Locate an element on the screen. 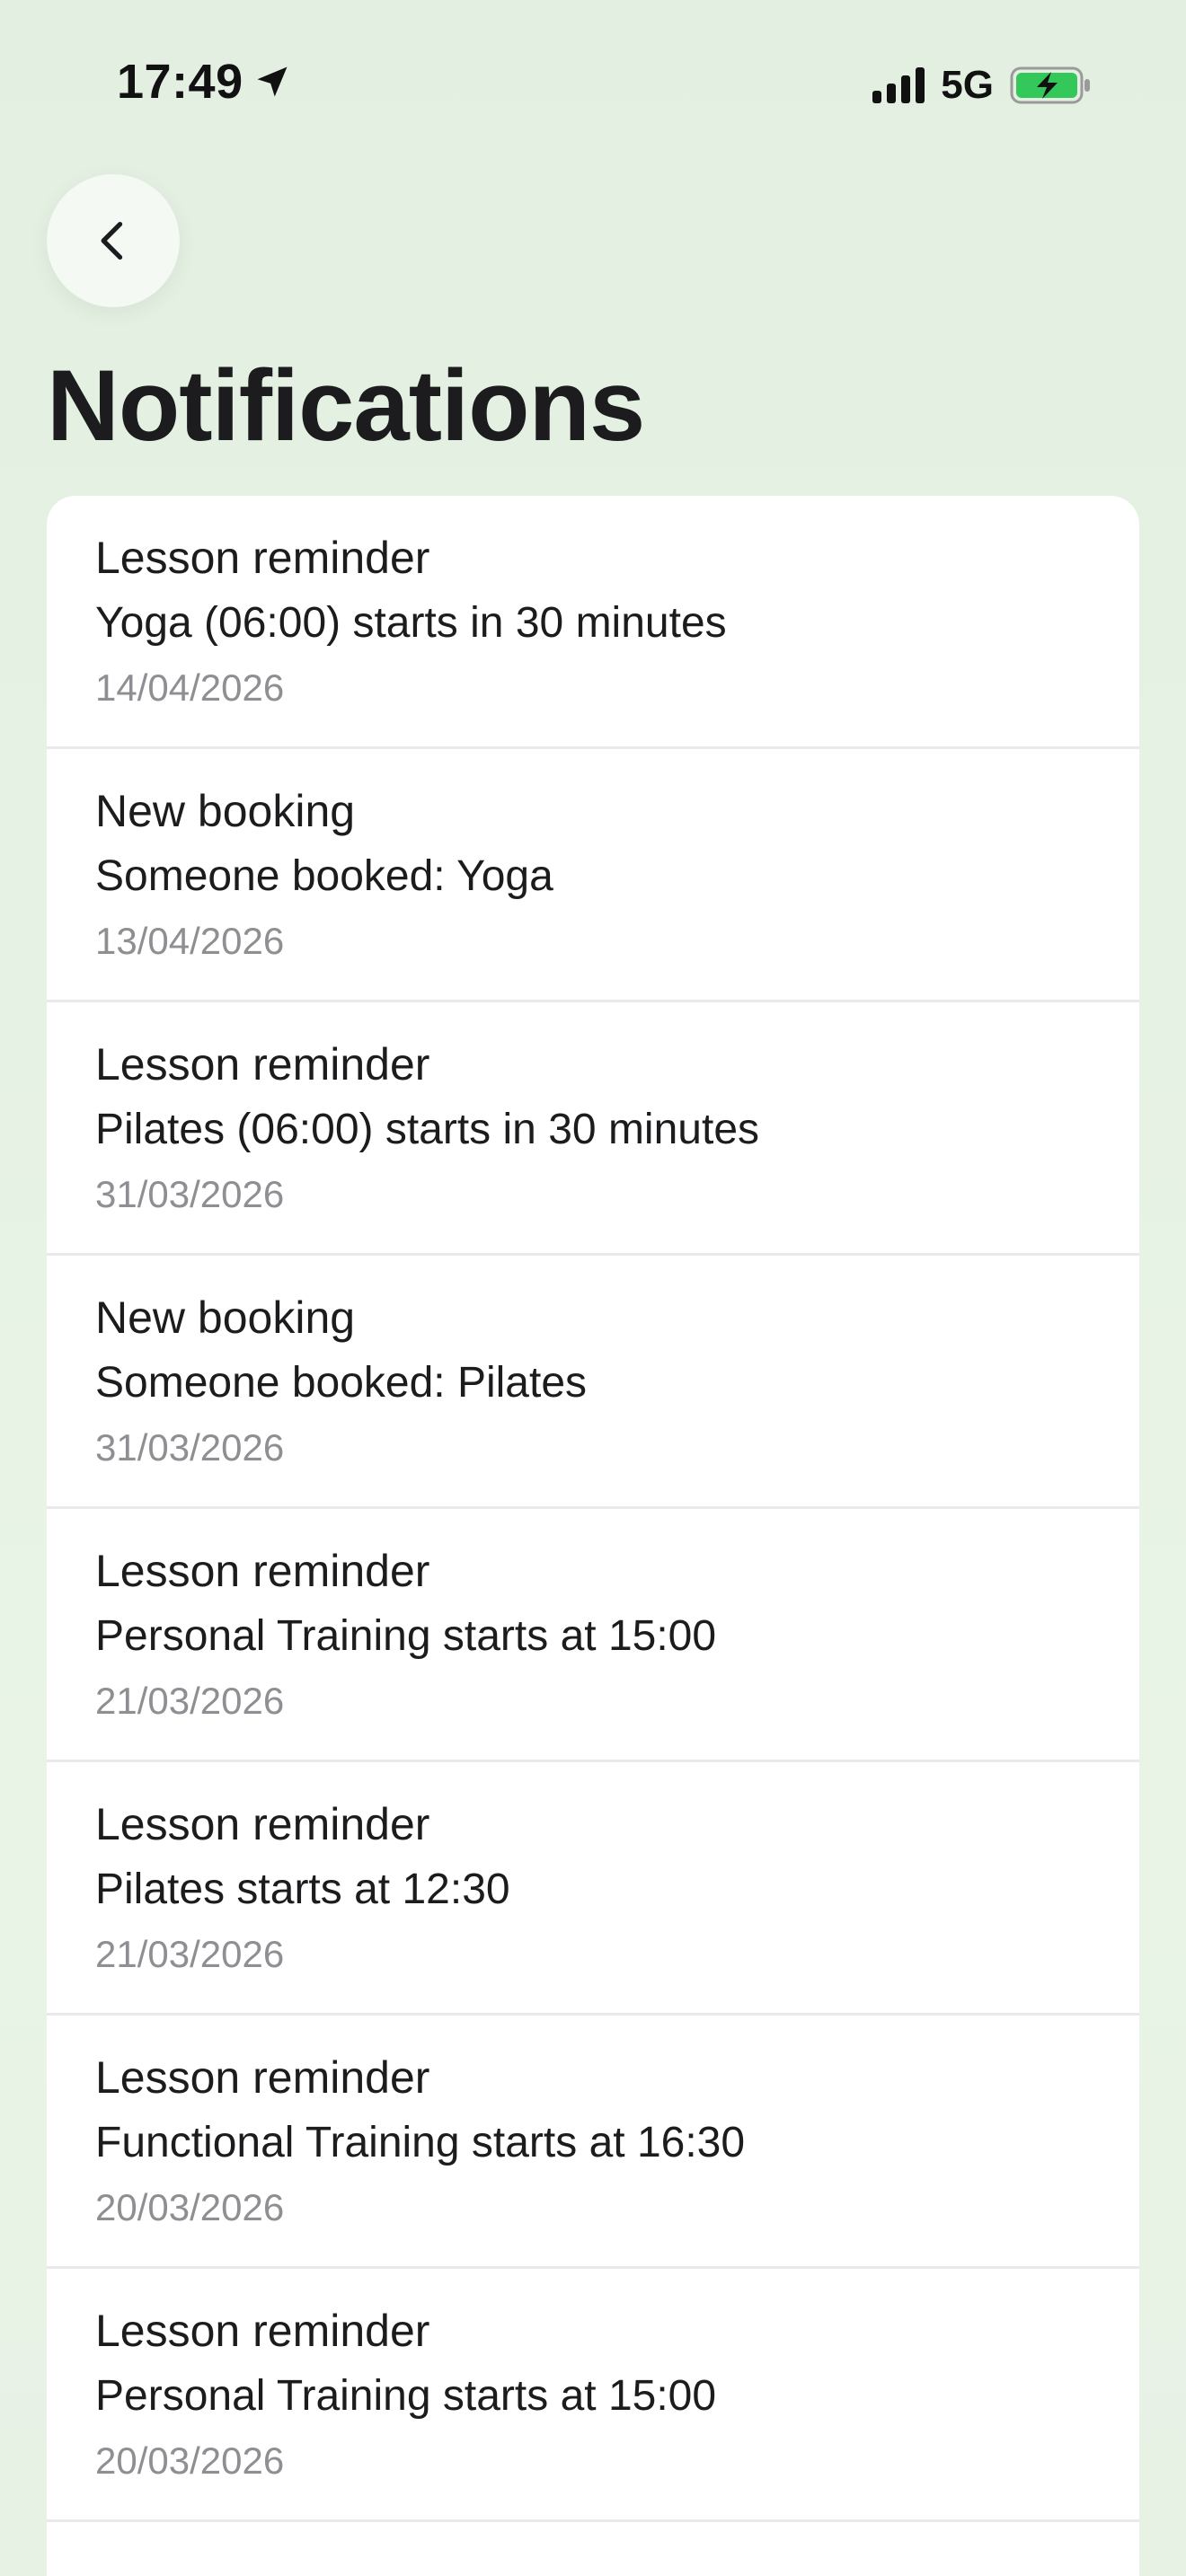  chevron-left-icon is located at coordinates (112, 240).